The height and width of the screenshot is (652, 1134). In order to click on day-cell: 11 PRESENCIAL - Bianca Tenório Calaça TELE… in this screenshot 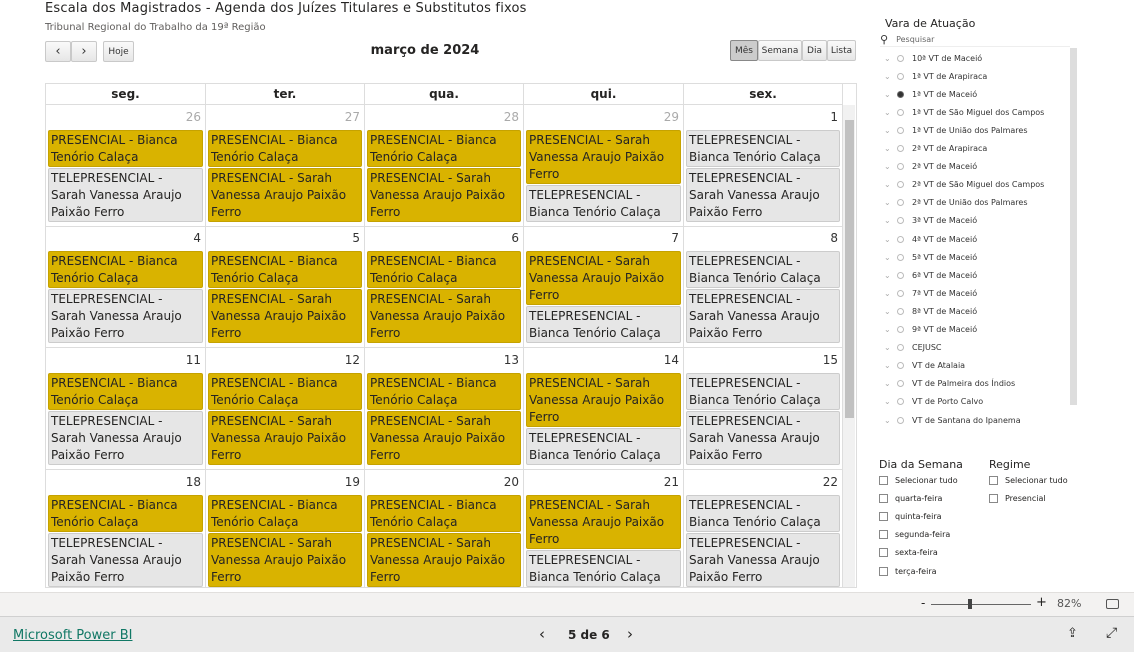, I will do `click(126, 409)`.